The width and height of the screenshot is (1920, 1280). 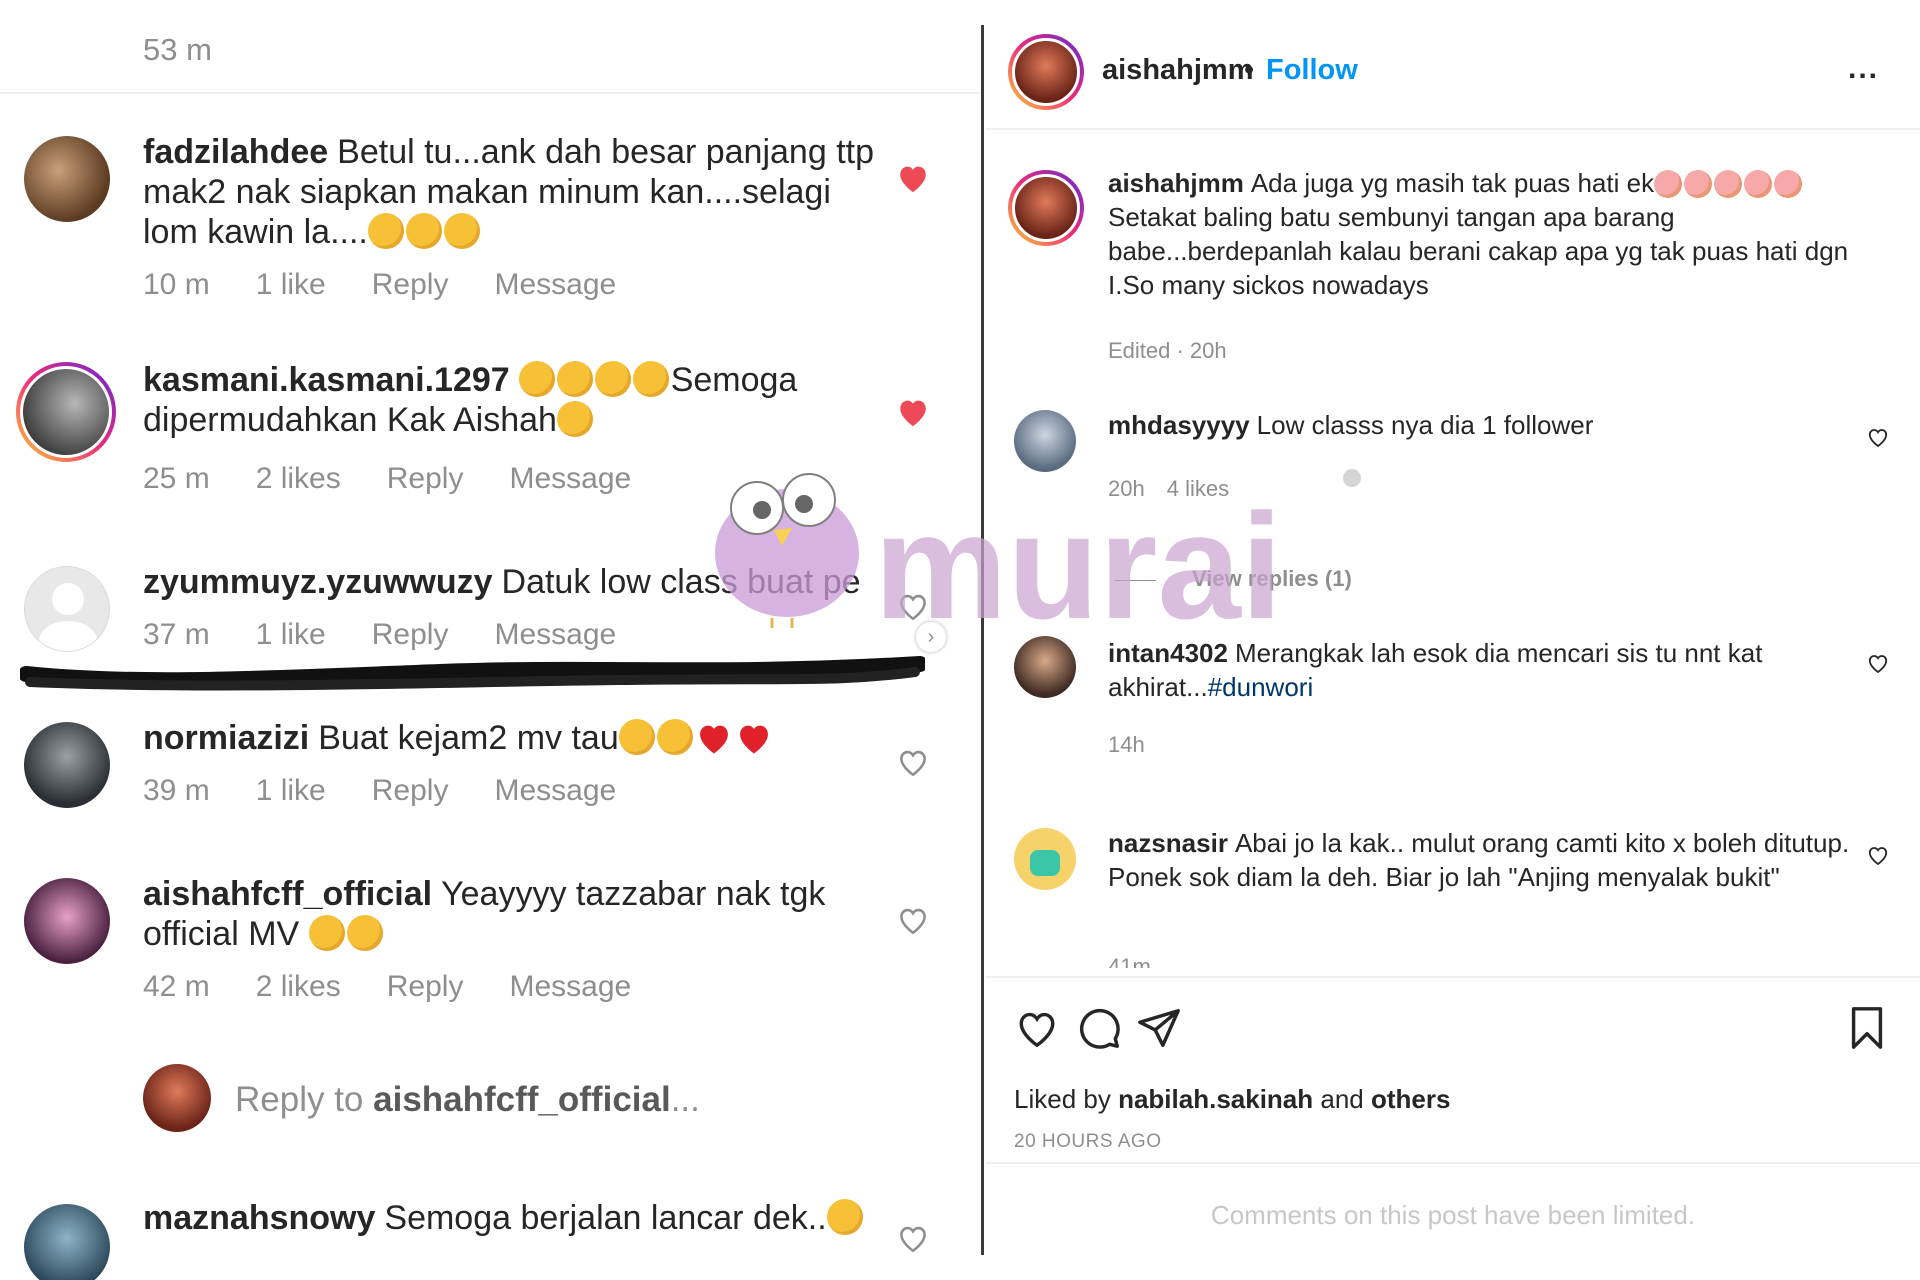 What do you see at coordinates (468, 738) in the screenshot?
I see `comment-body: Buat kejam2 mv tau` at bounding box center [468, 738].